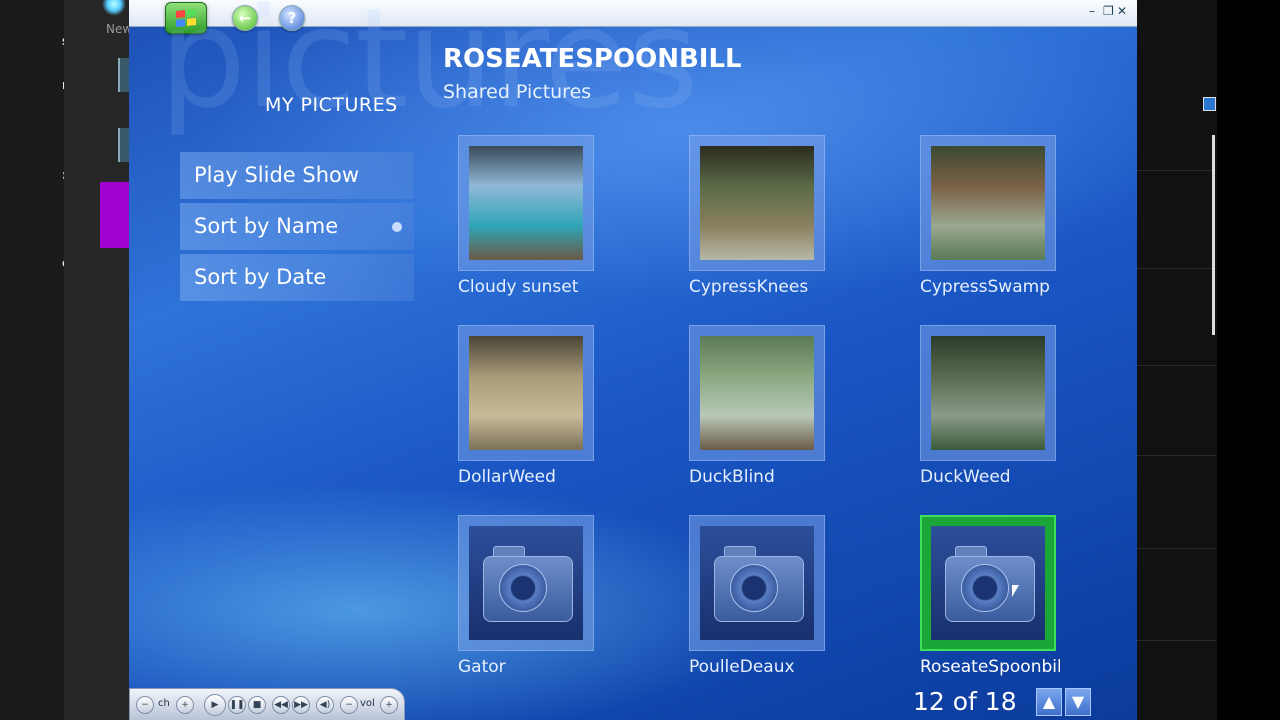 This screenshot has width=1280, height=720. Describe the element at coordinates (1122, 11) in the screenshot. I see `close-icon: ✕` at that location.